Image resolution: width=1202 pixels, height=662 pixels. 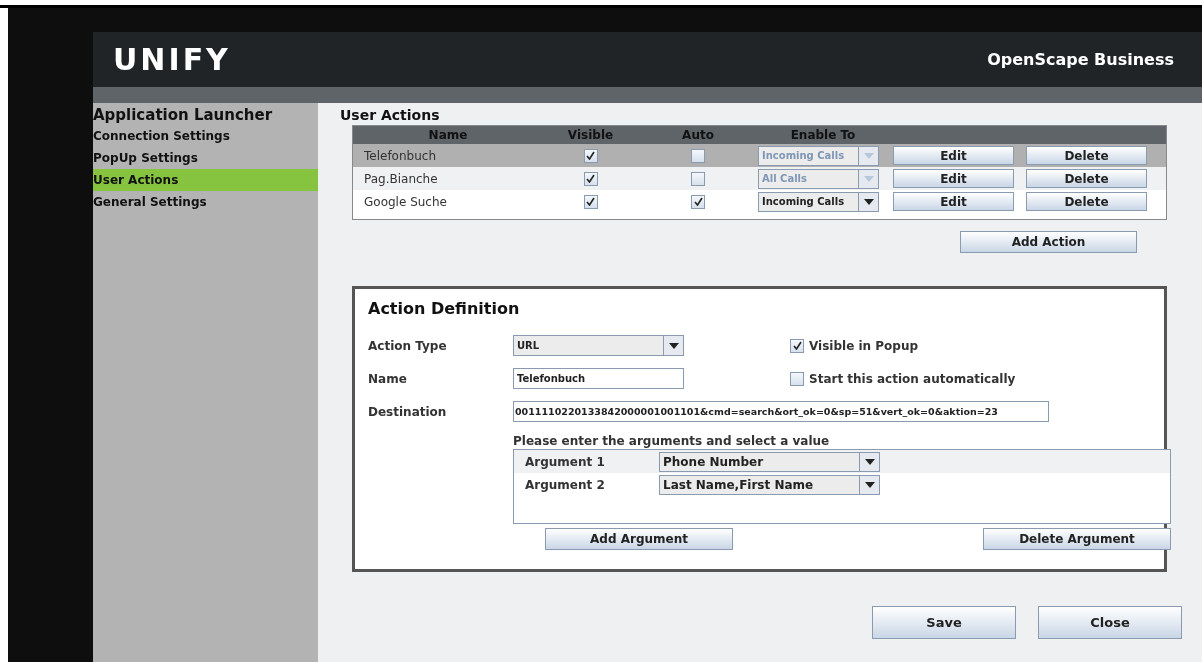 I want to click on checkbox-label: Start this action automatically, so click(x=912, y=379).